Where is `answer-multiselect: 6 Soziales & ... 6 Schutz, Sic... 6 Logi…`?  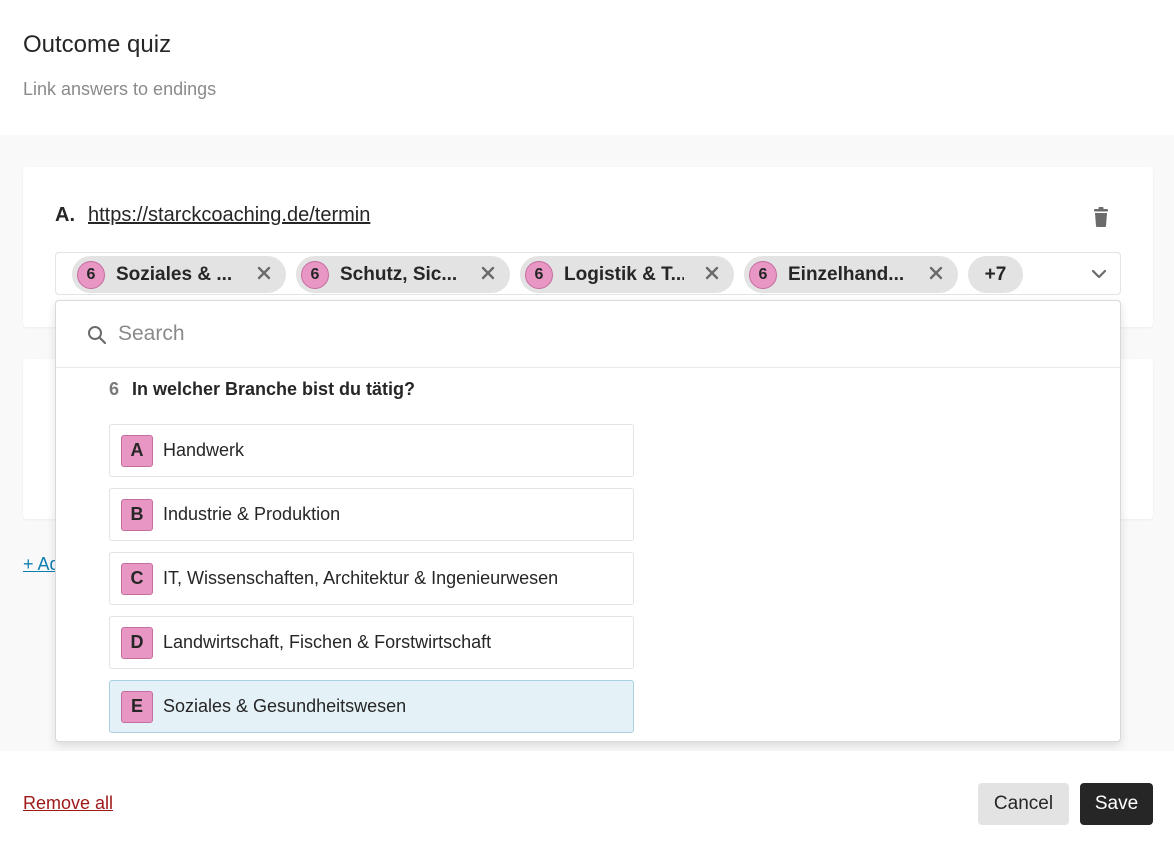 answer-multiselect: 6 Soziales & ... 6 Schutz, Sic... 6 Logi… is located at coordinates (588, 273).